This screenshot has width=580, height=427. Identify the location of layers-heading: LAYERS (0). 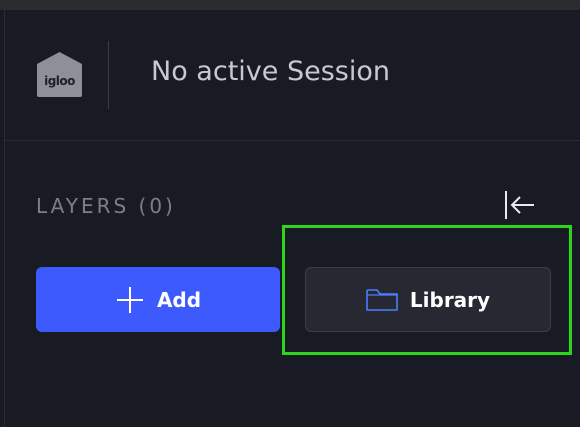
(106, 206).